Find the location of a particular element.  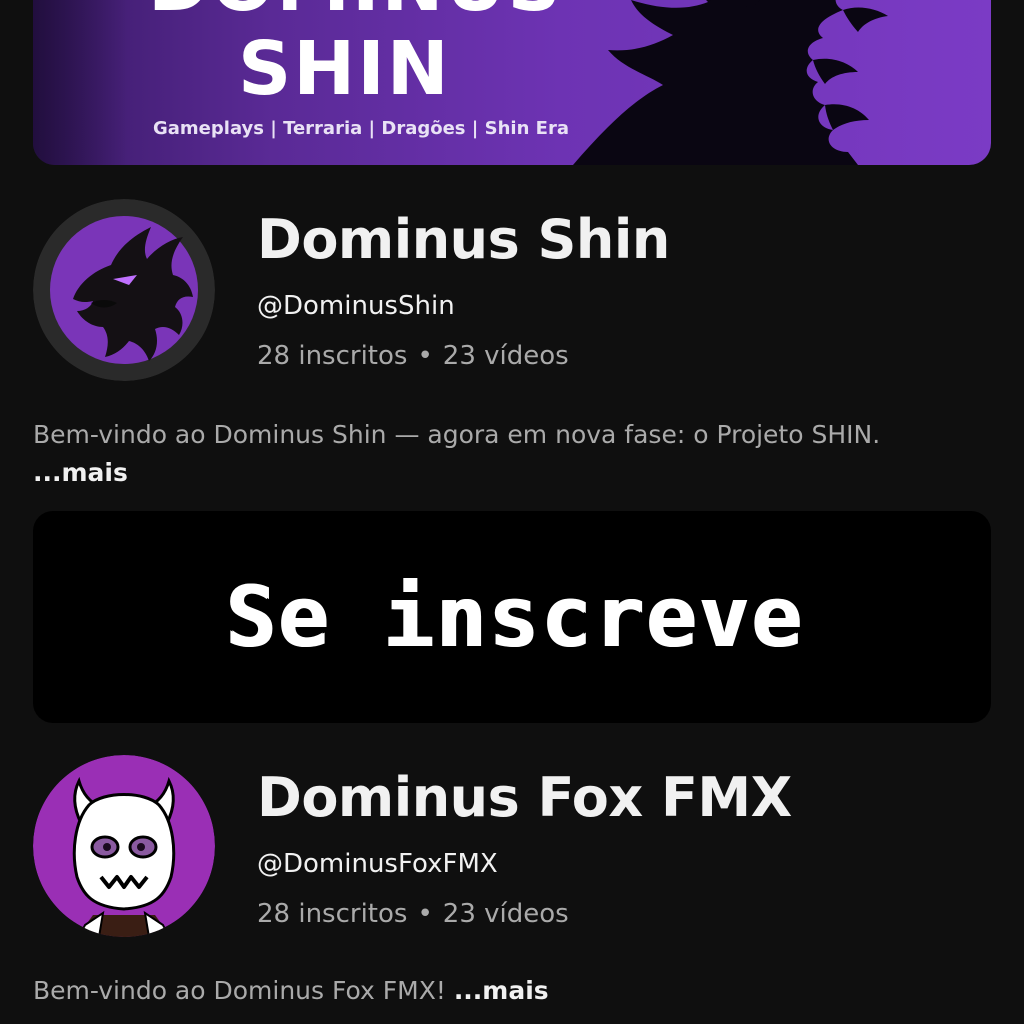

channel-avatar-dominus-shin is located at coordinates (124, 290).